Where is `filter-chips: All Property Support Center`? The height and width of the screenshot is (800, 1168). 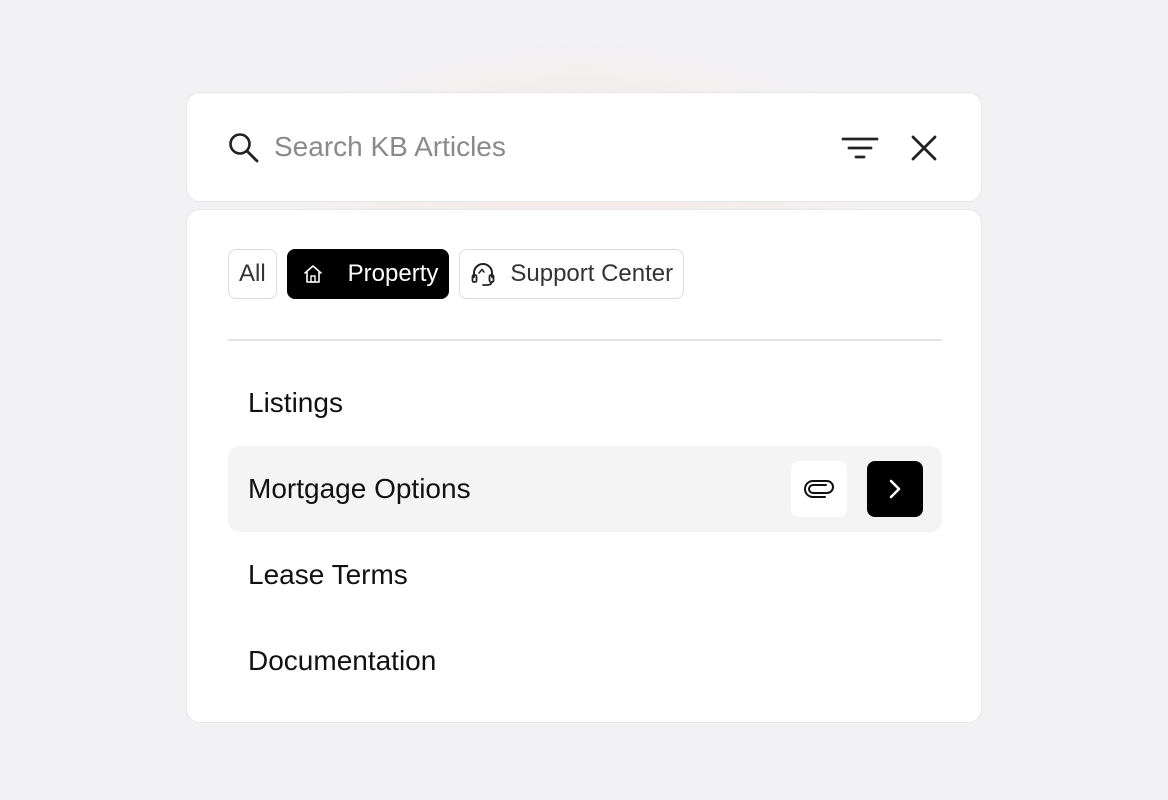 filter-chips: All Property Support Center is located at coordinates (456, 274).